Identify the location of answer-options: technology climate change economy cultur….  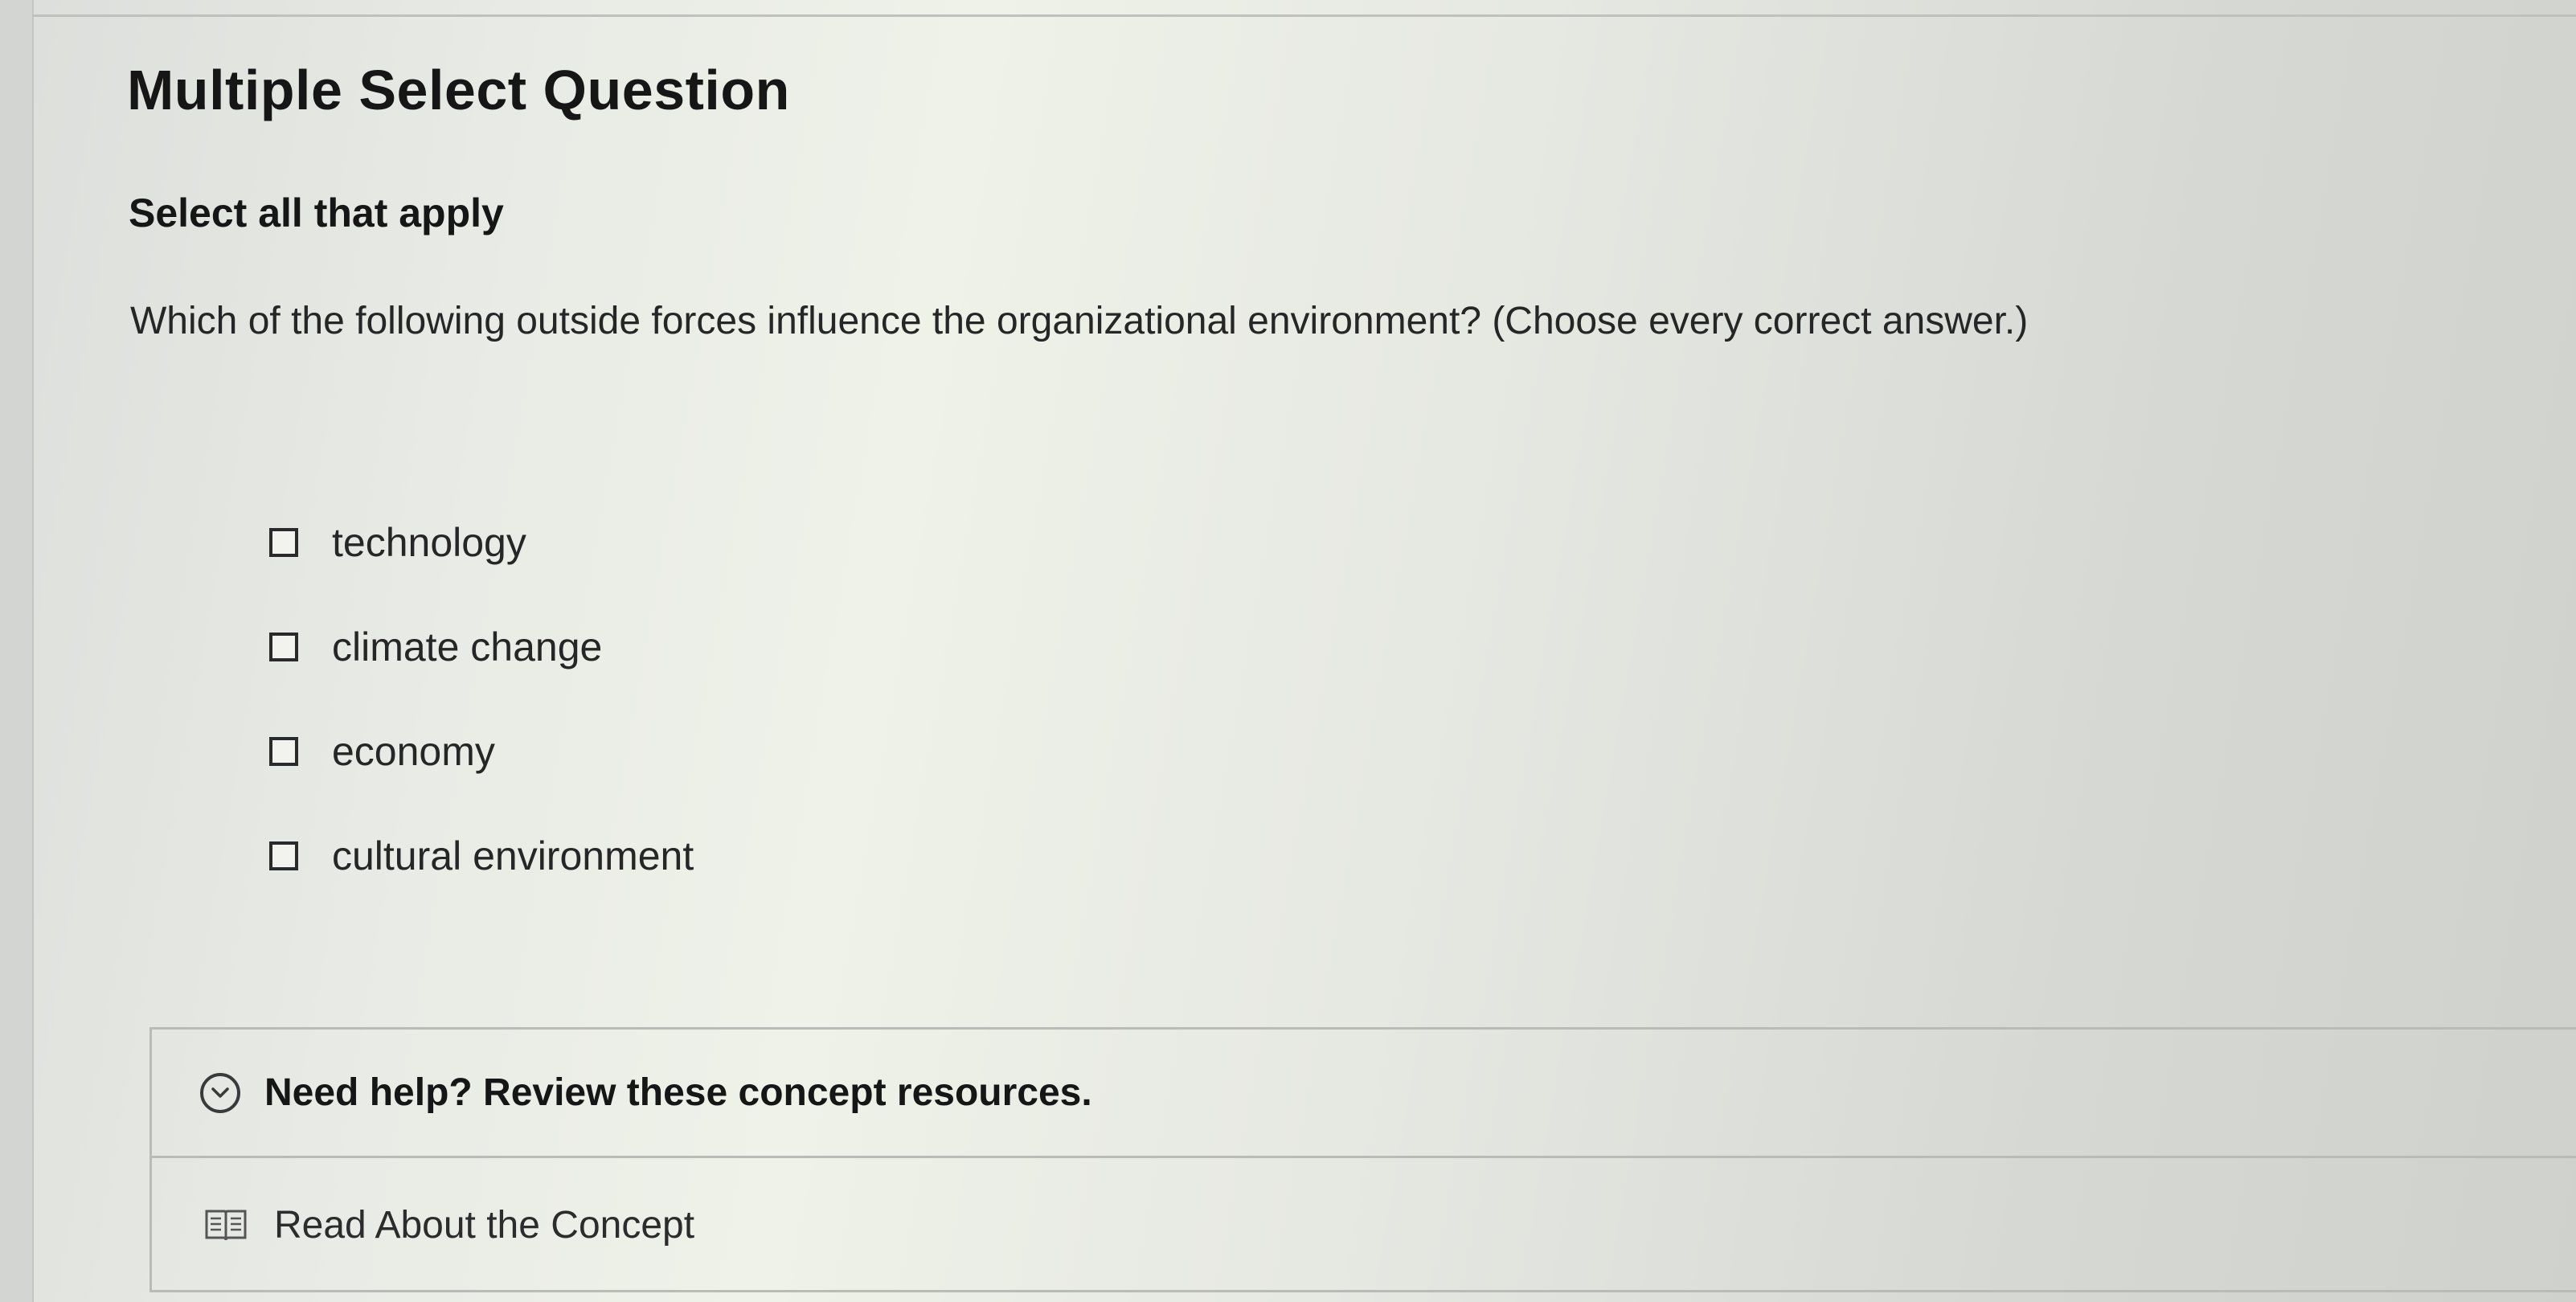
(481, 723).